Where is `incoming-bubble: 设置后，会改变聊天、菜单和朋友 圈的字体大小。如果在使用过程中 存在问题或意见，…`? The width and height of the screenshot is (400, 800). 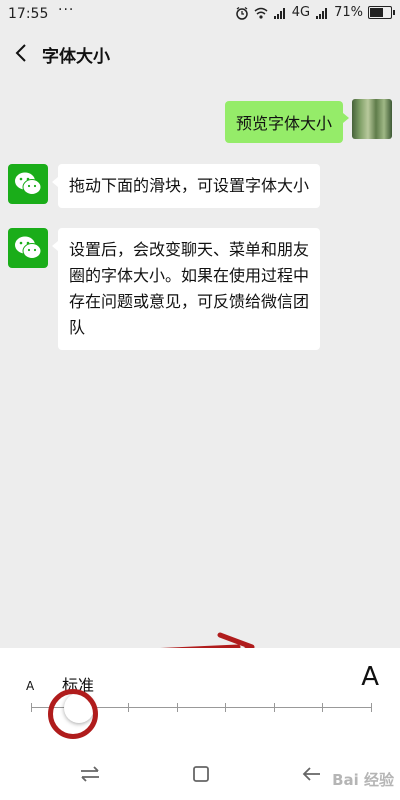
incoming-bubble: 设置后，会改变聊天、菜单和朋友 圈的字体大小。如果在使用过程中 存在问题或意见，… is located at coordinates (186, 289).